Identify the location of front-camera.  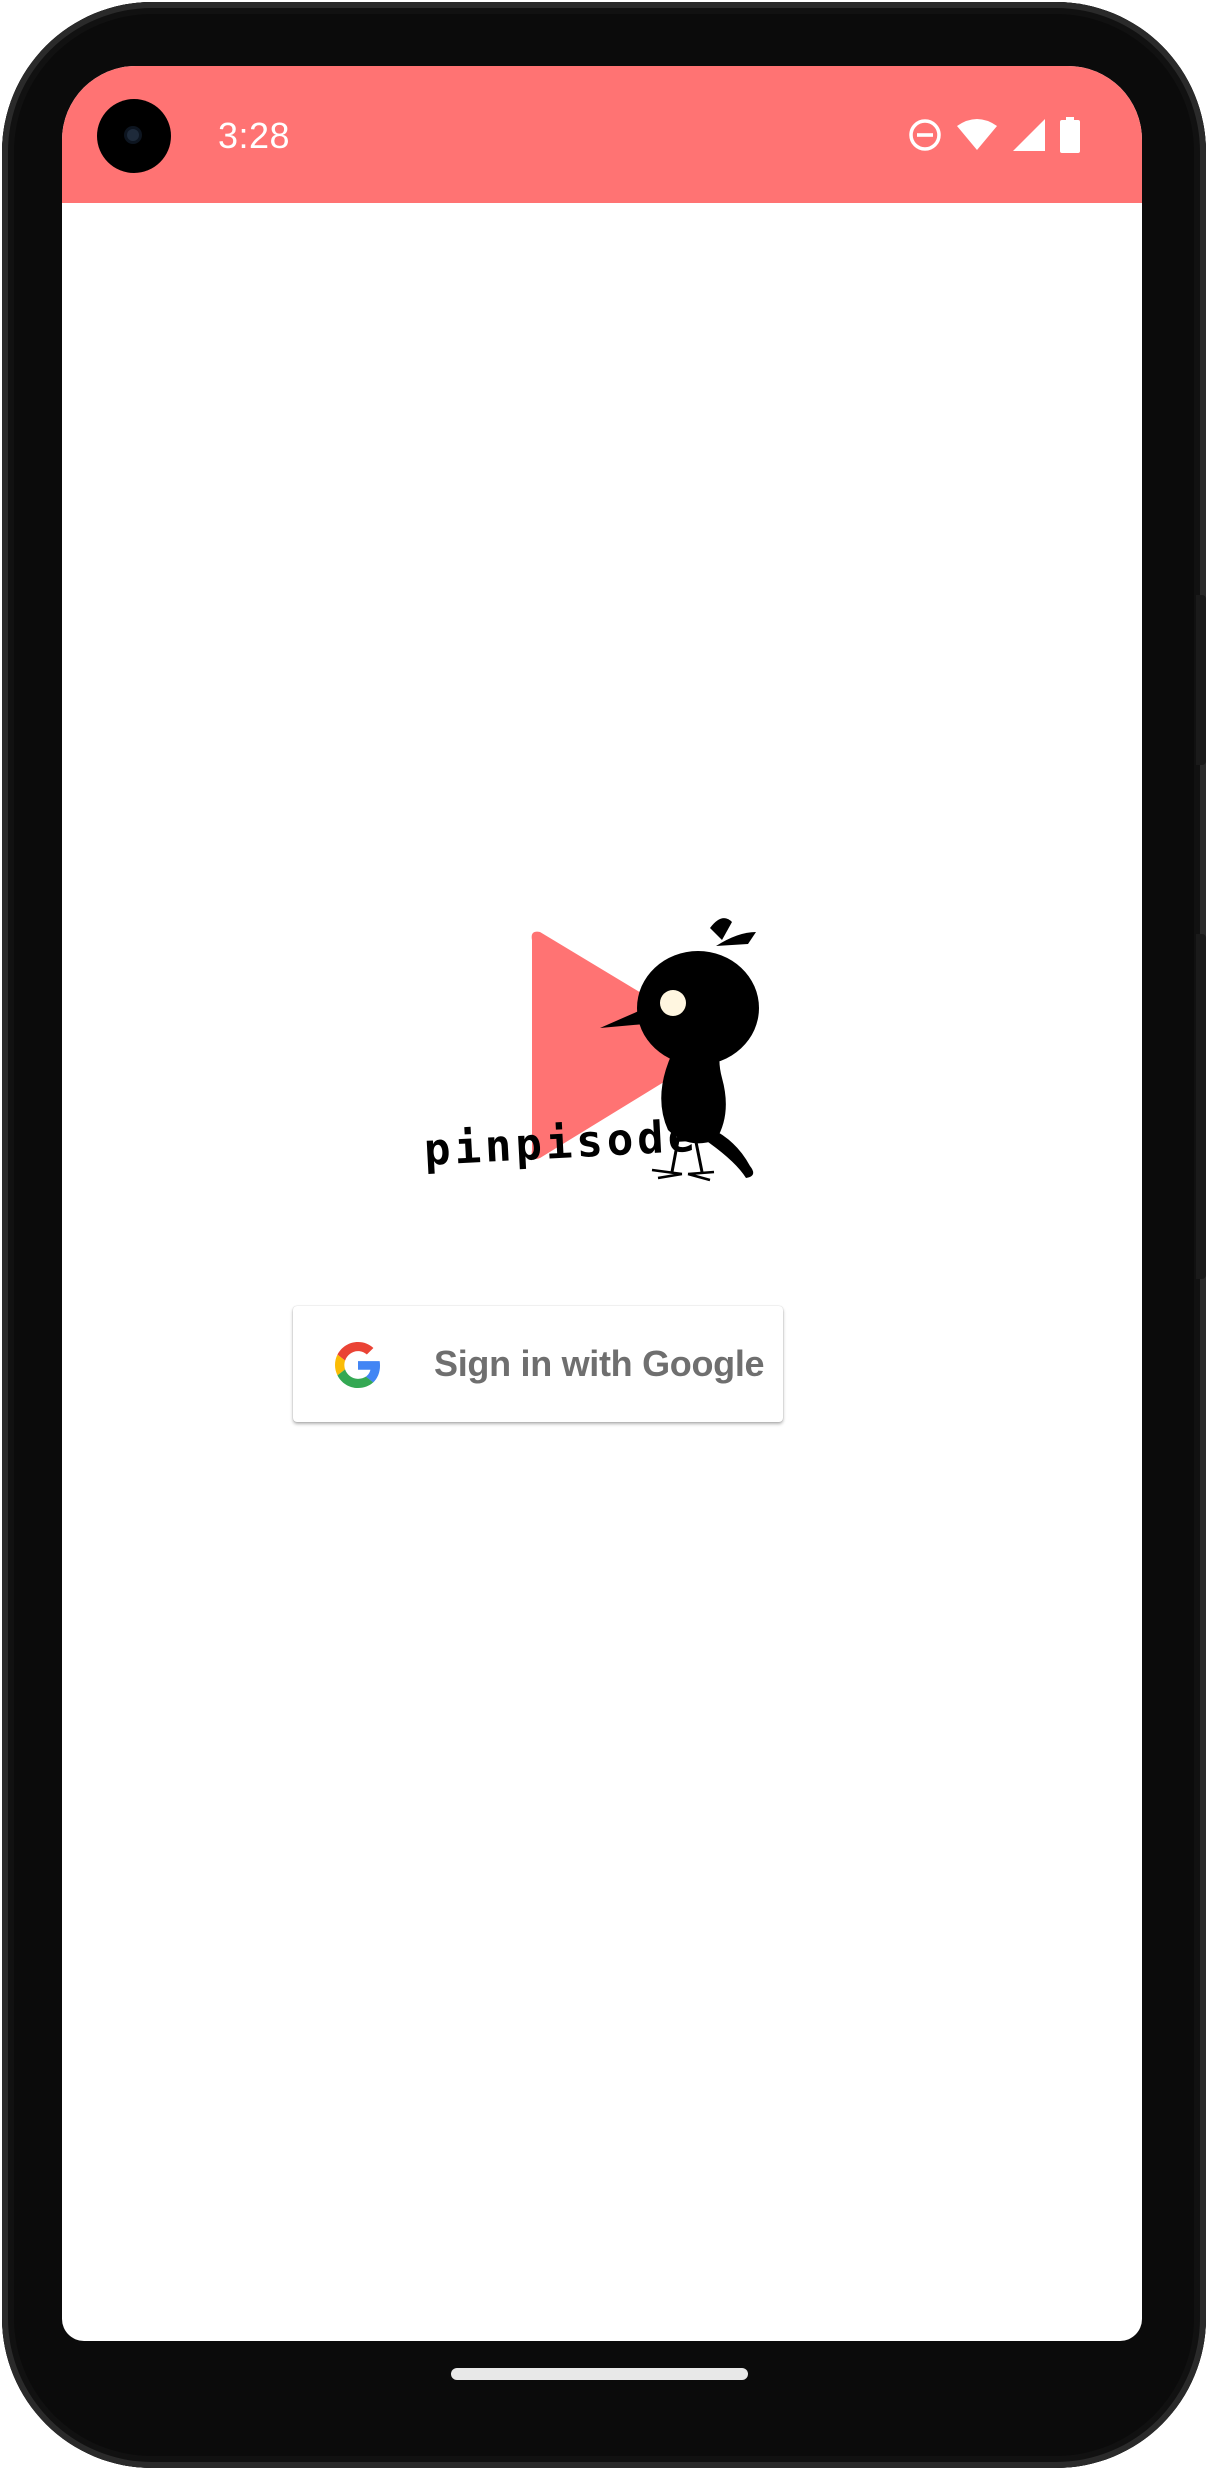
(134, 136).